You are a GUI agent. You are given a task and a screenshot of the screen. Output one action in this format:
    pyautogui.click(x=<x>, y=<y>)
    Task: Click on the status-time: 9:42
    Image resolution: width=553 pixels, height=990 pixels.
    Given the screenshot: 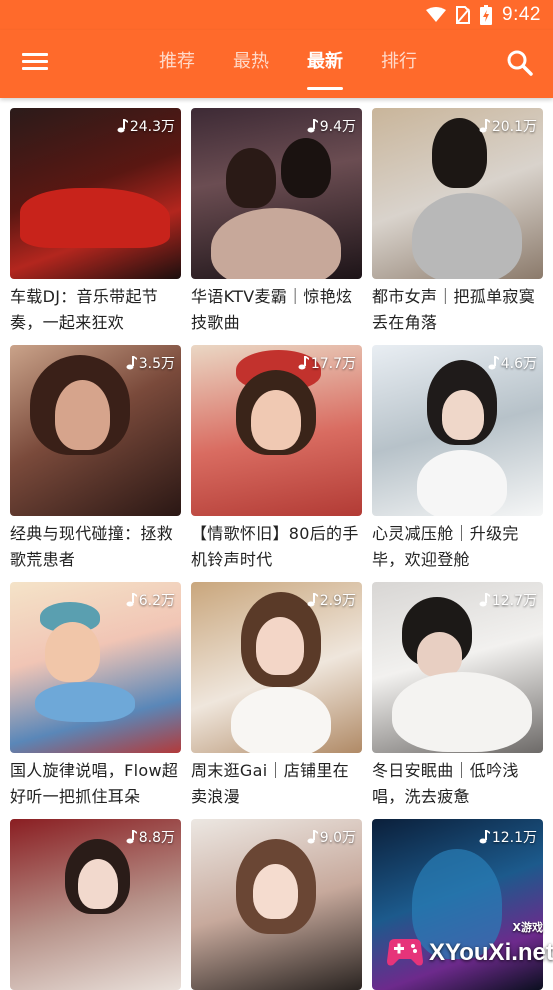 What is the action you would take?
    pyautogui.click(x=521, y=14)
    